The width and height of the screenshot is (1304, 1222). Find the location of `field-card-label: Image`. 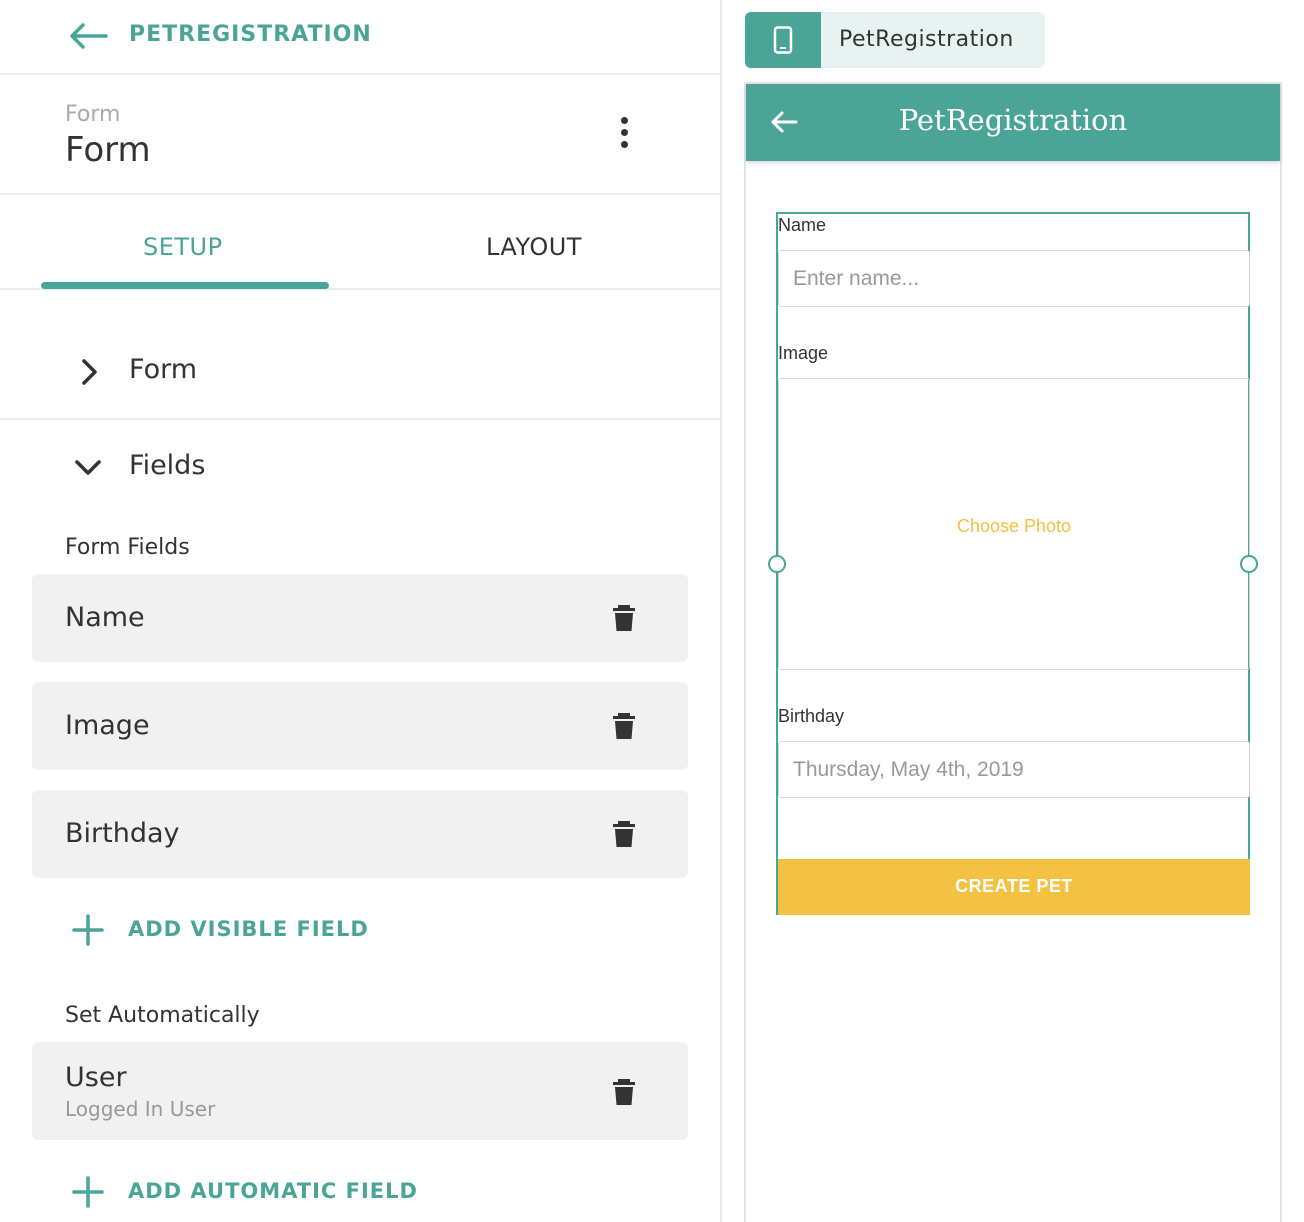

field-card-label: Image is located at coordinates (107, 725).